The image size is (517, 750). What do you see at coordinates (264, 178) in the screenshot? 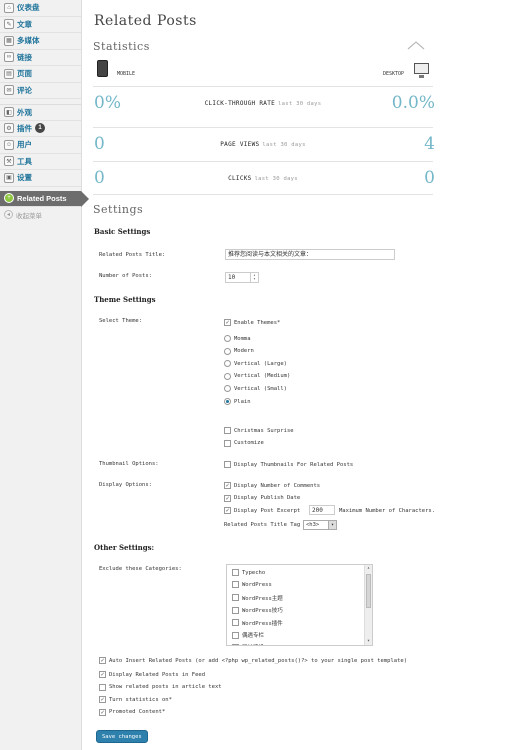
I see `stat-row: 0 CLICKS last 30 days 0` at bounding box center [264, 178].